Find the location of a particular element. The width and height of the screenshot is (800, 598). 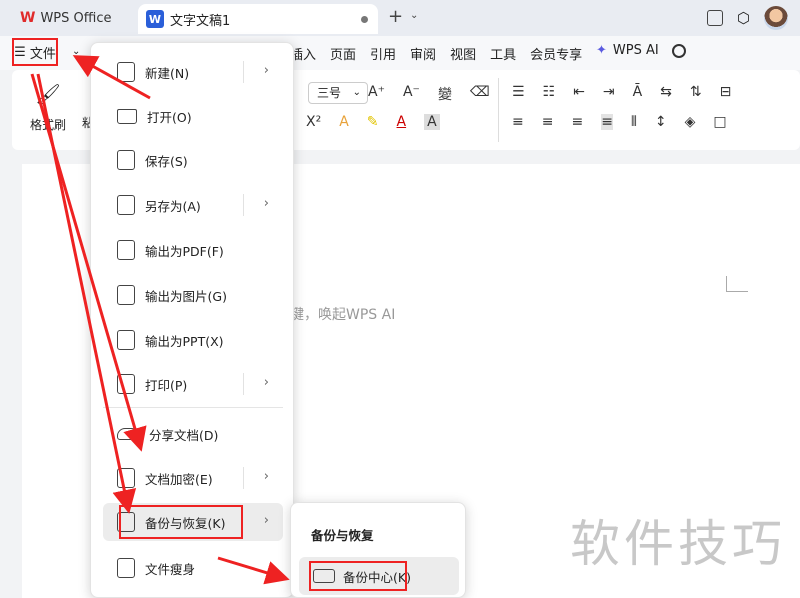

ribbon-divider is located at coordinates (498, 110).